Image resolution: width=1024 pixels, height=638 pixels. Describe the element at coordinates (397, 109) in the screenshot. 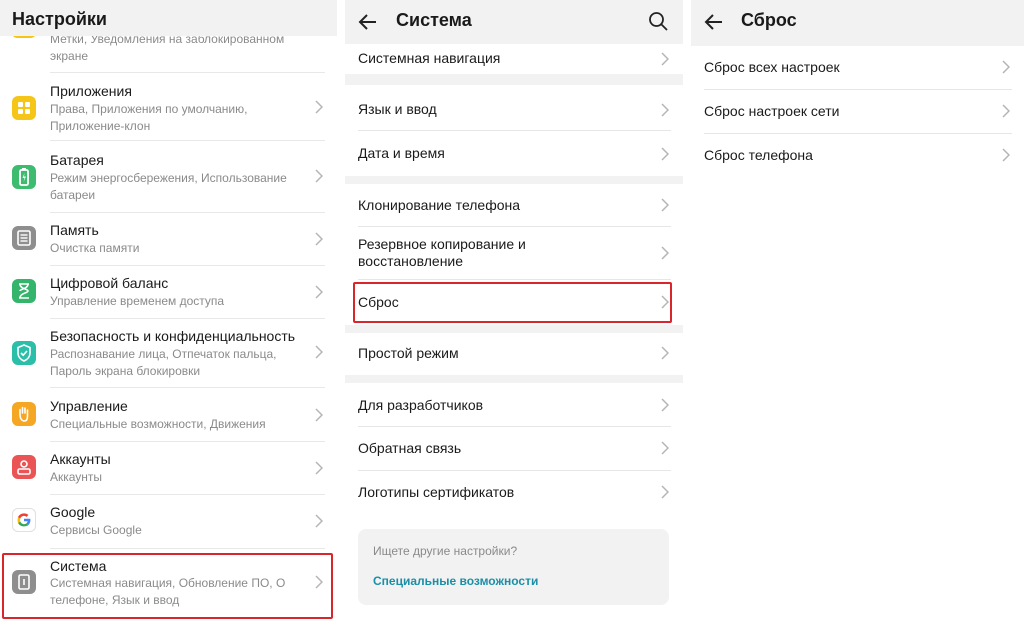

I see `menu-item-label: Язык и ввод` at that location.